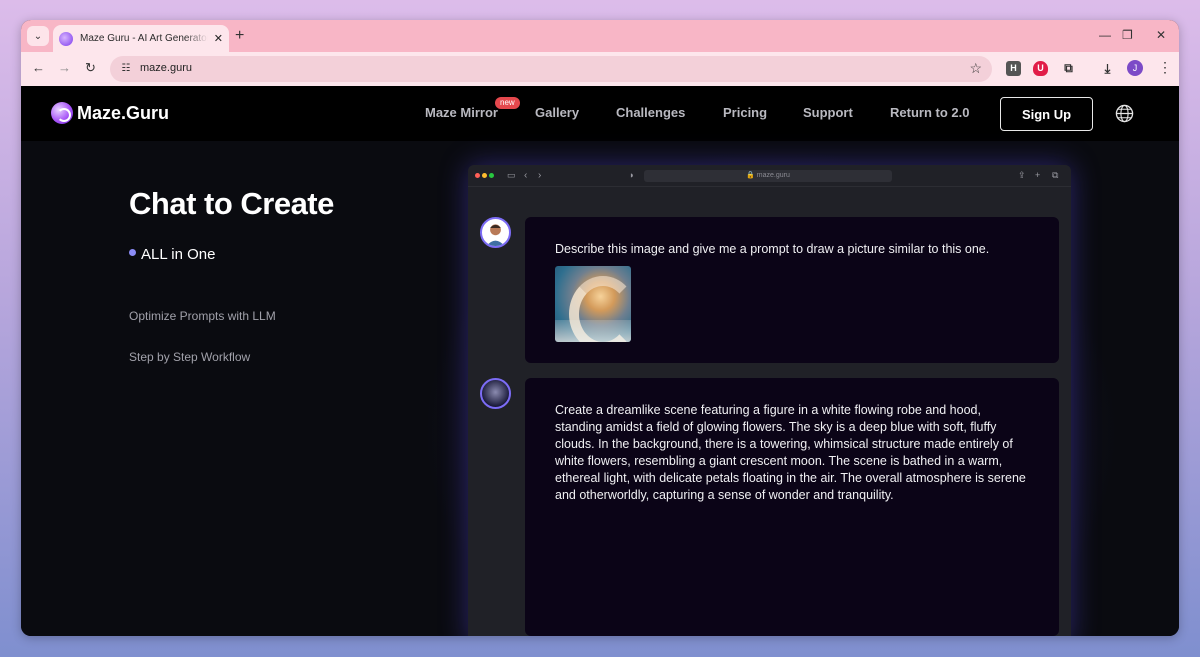 The height and width of the screenshot is (657, 1200). I want to click on mock-titlebar: ▭ ‹ › ◗ 🔒 maze.guru ⇪ + ⧉, so click(769, 176).